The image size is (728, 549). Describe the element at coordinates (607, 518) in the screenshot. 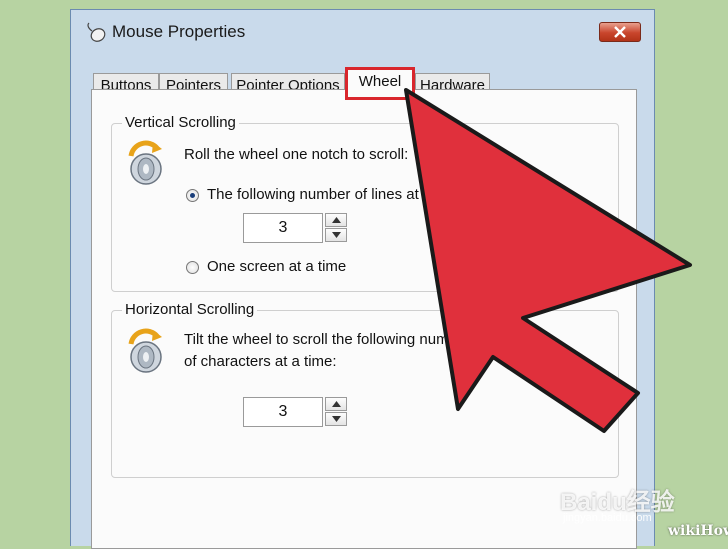

I see `baidu-url-watermark: jingyan.baidu.com` at that location.